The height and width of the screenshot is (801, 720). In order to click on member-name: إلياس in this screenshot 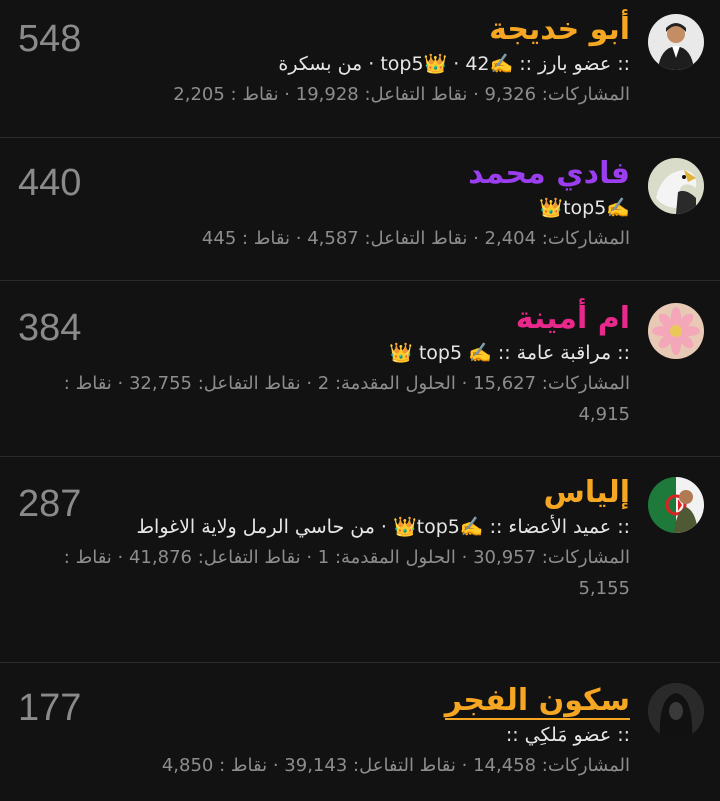, I will do `click(324, 493)`.